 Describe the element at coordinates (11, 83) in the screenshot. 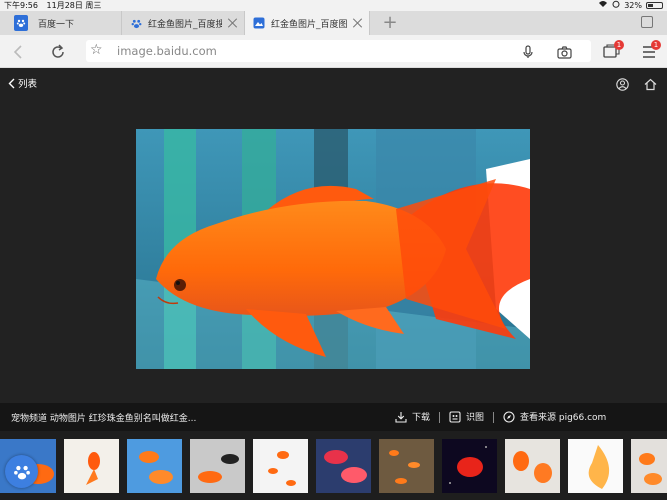

I see `chevron-left-icon` at that location.